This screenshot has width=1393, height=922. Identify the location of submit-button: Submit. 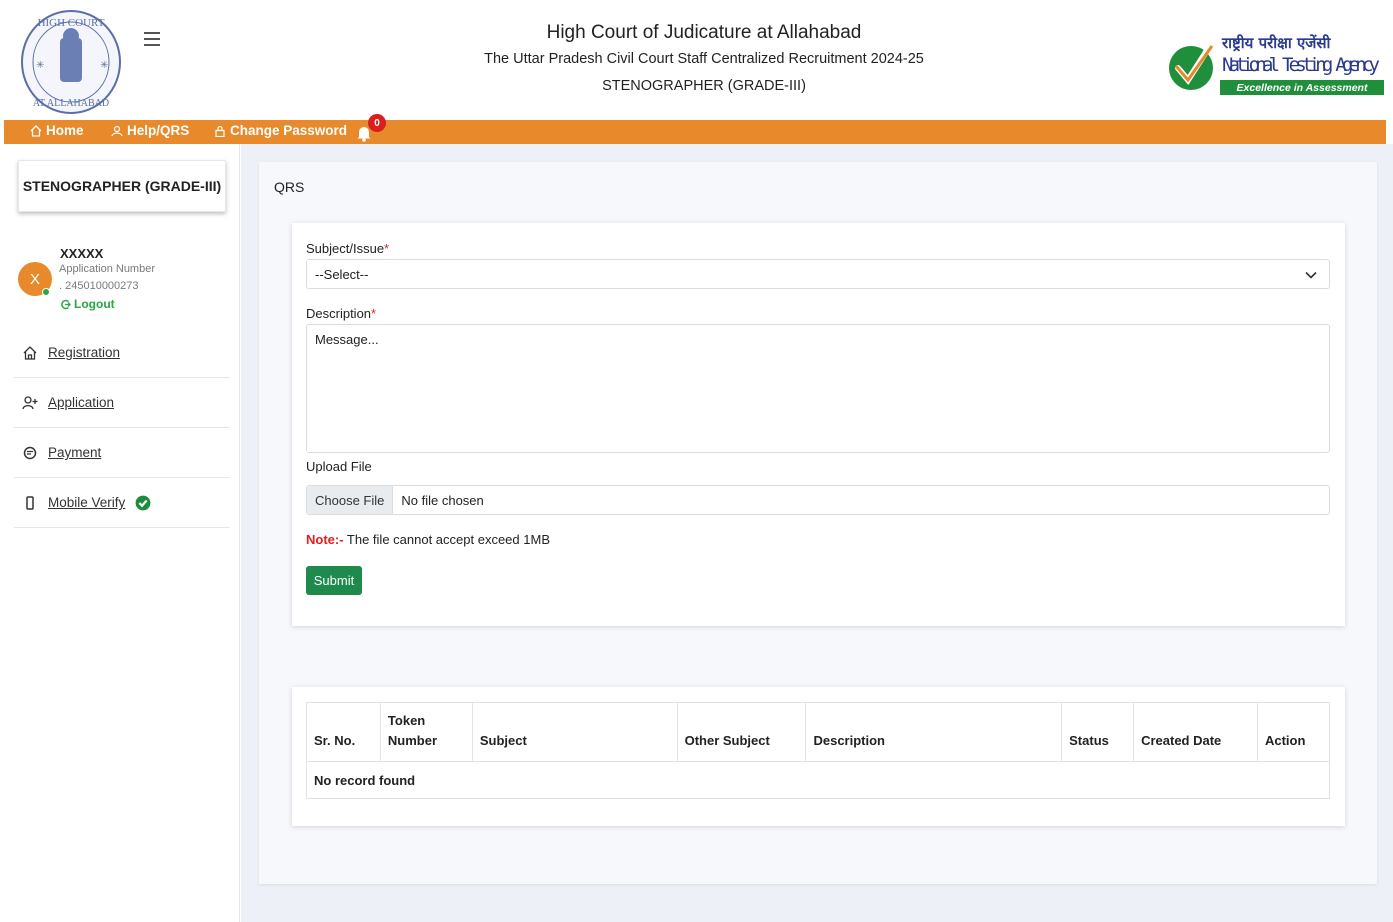
(334, 580).